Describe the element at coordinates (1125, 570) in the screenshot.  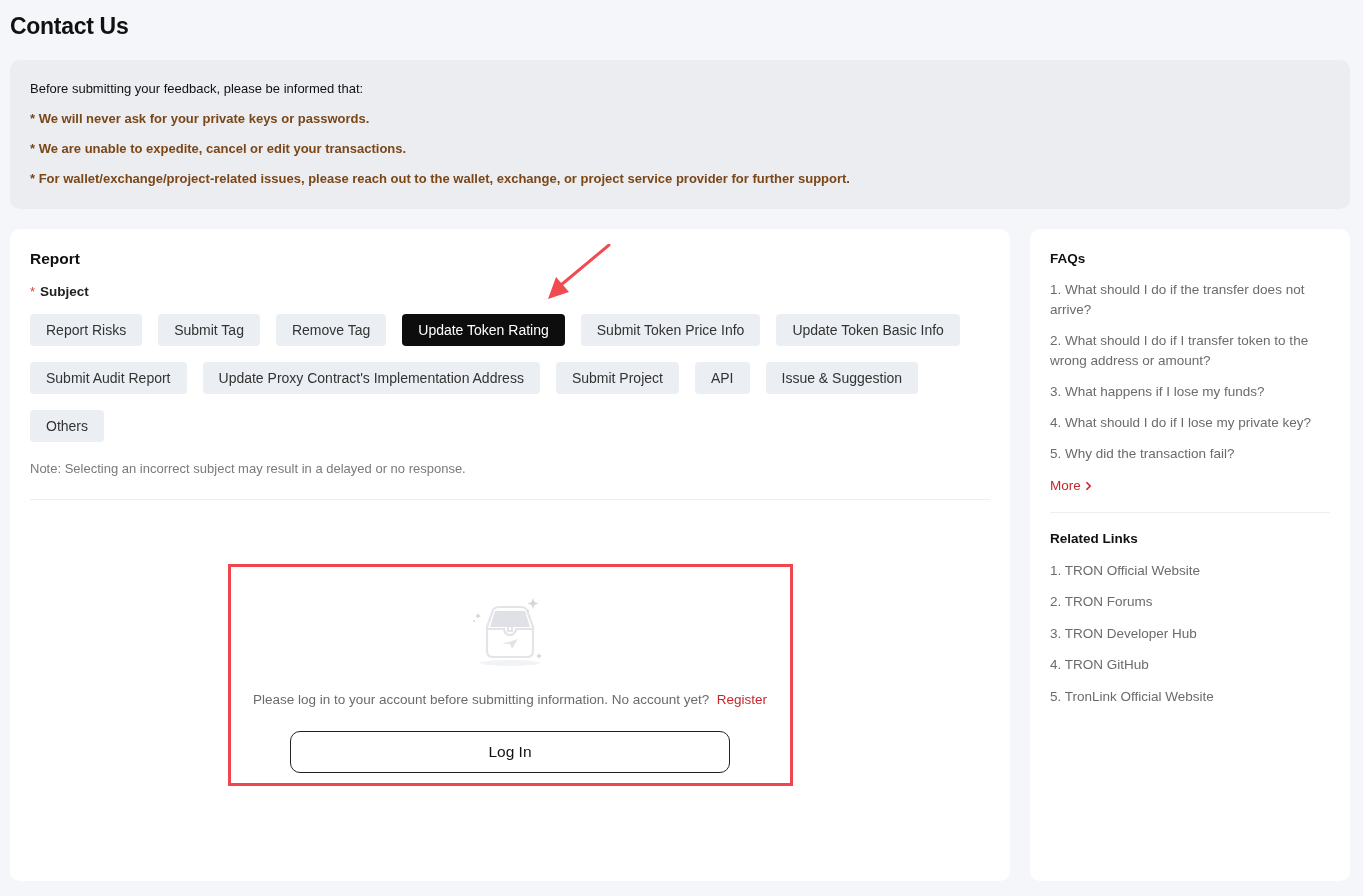
I see `related-link: 1. TRON Official Website` at that location.